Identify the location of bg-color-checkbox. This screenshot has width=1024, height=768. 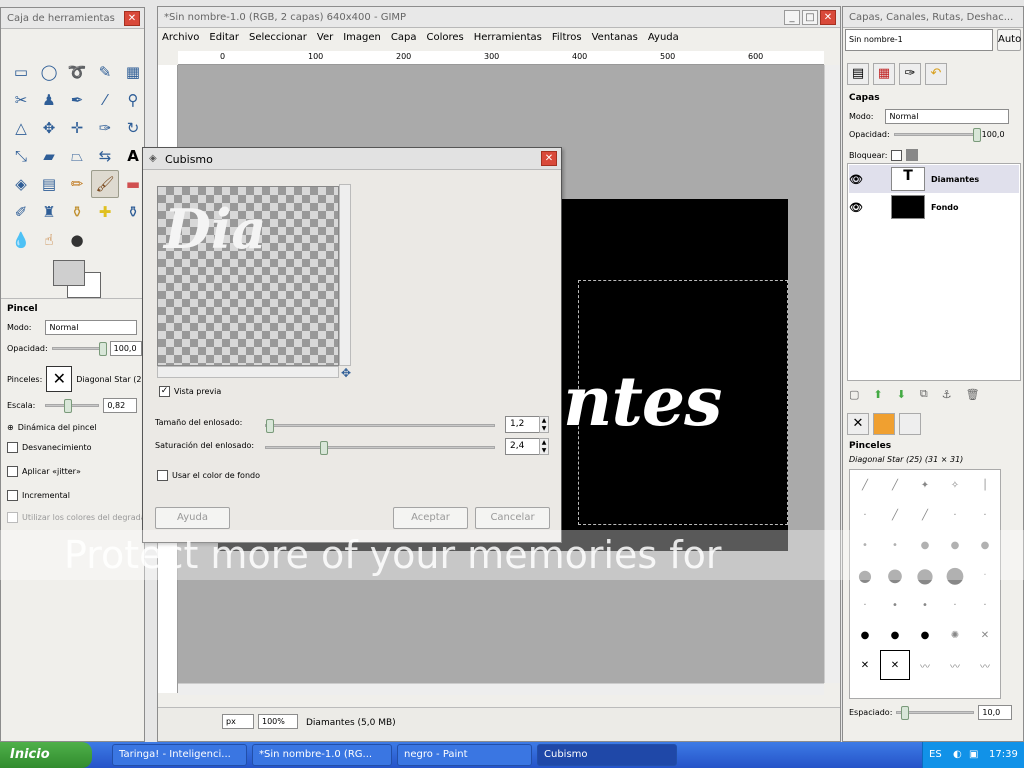
(162, 475).